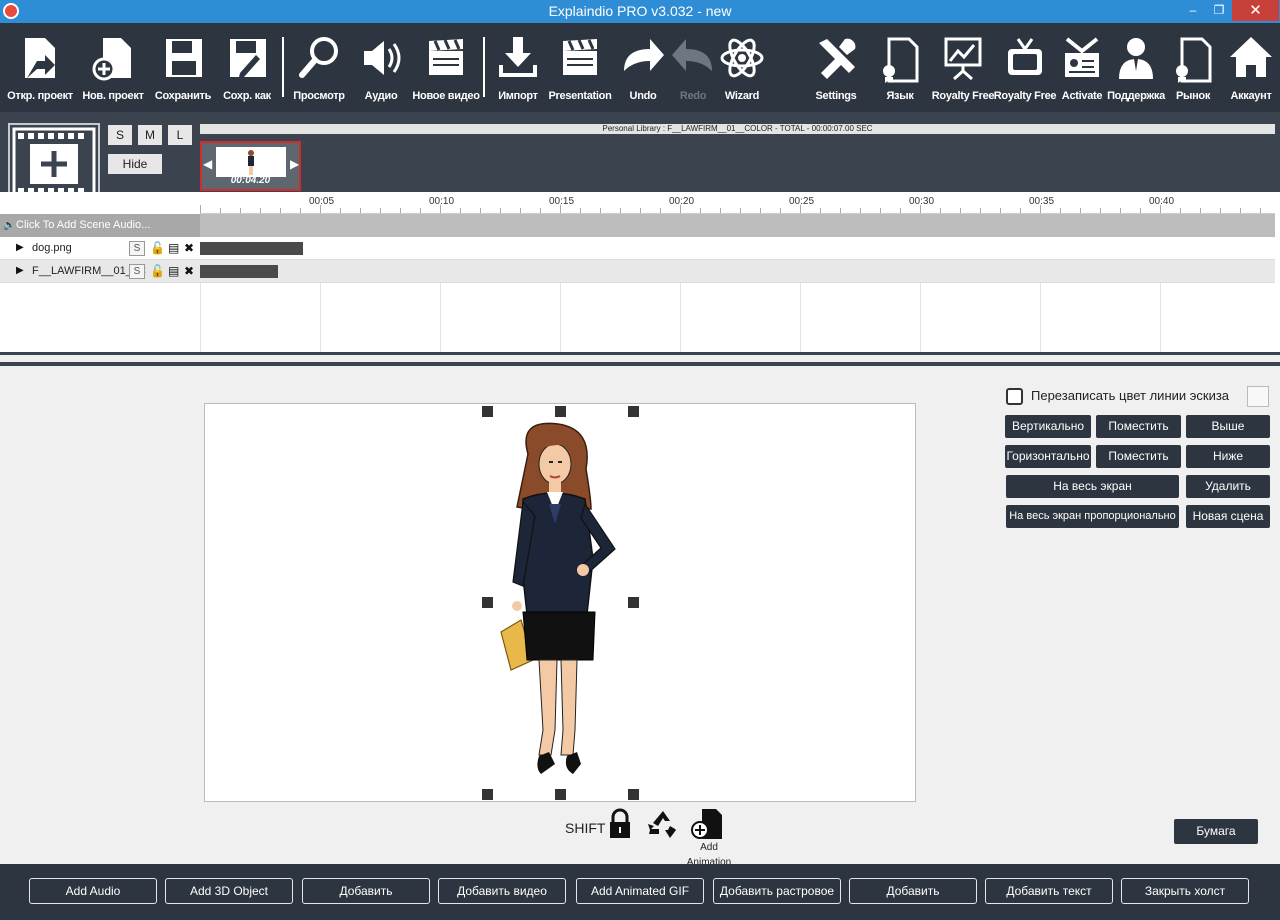 The height and width of the screenshot is (920, 1280). What do you see at coordinates (1048, 456) in the screenshot?
I see `horizontal-button: Горизонтально` at bounding box center [1048, 456].